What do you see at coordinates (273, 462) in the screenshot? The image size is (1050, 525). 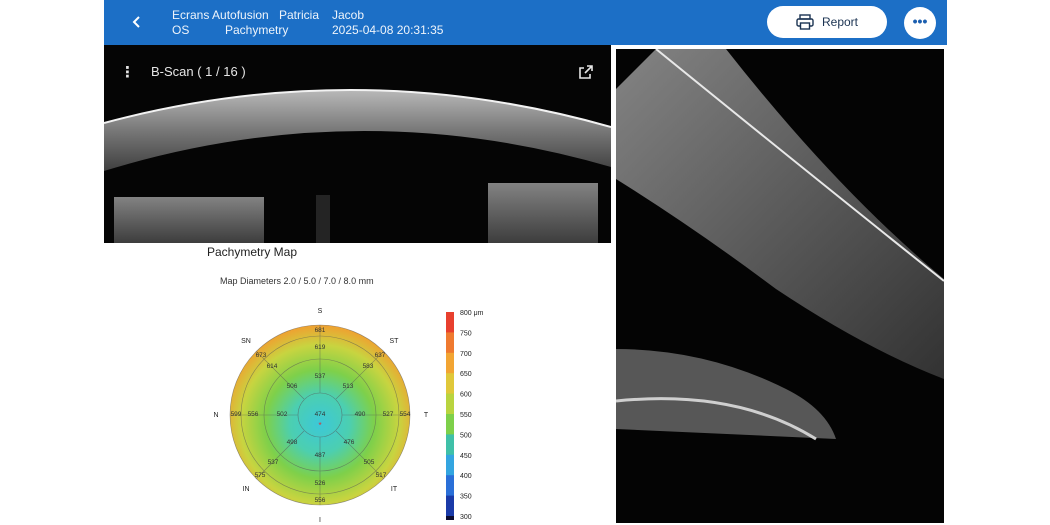 I see `value-r2-in: 537` at bounding box center [273, 462].